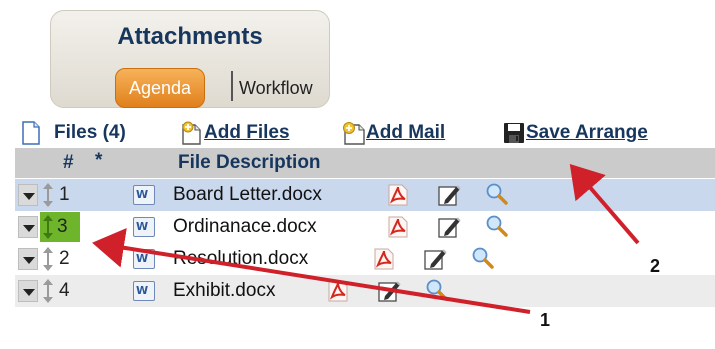 The image size is (715, 349). I want to click on file-name-link: Ordinanace.docx, so click(245, 227).